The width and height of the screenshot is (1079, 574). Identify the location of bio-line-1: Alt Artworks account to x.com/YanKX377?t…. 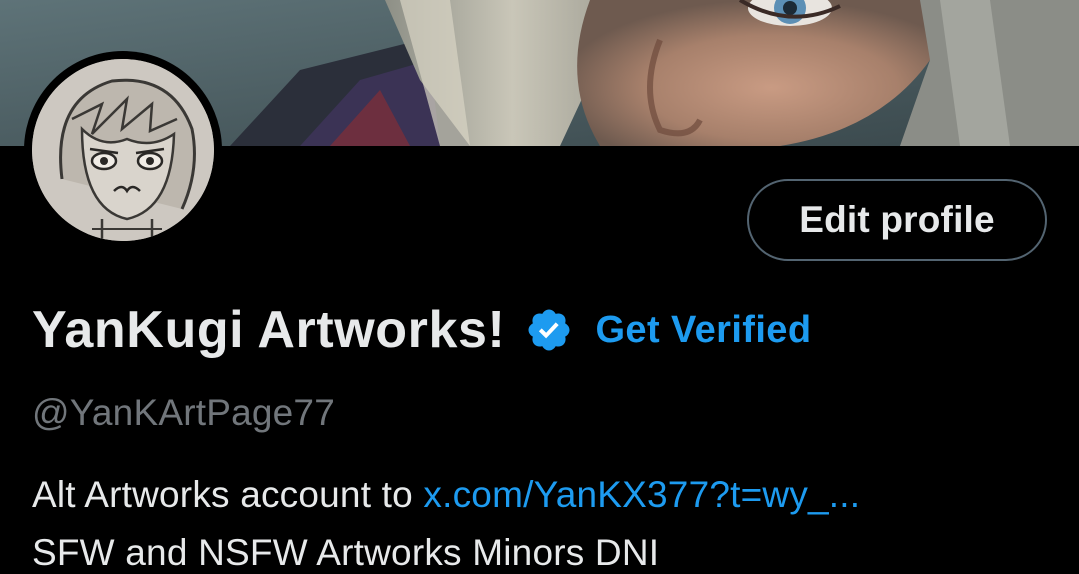
(446, 495).